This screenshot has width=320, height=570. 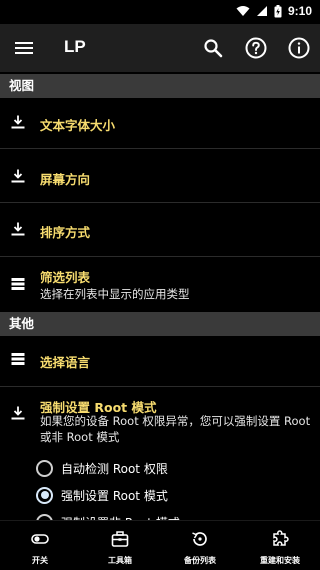 I want to click on nav-item-toolbox: 工具箱, so click(x=120, y=545).